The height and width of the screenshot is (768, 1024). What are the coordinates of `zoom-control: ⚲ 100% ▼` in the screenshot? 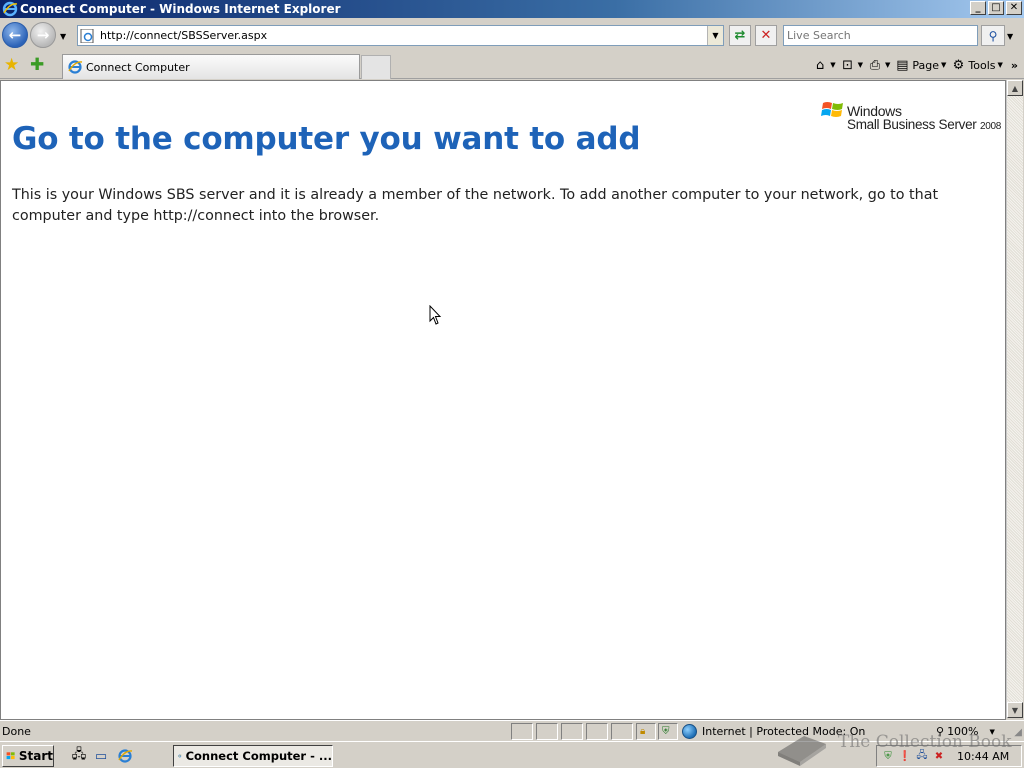 It's located at (972, 731).